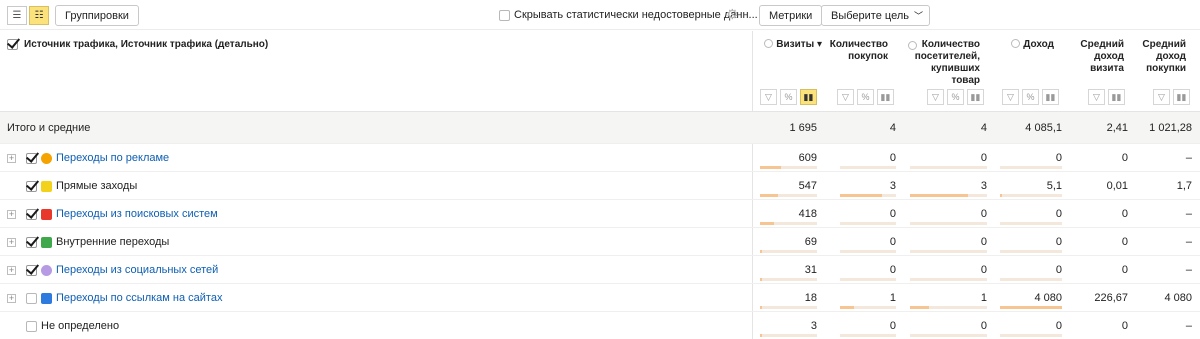  Describe the element at coordinates (791, 15) in the screenshot. I see `metrics-button: Метрики` at that location.